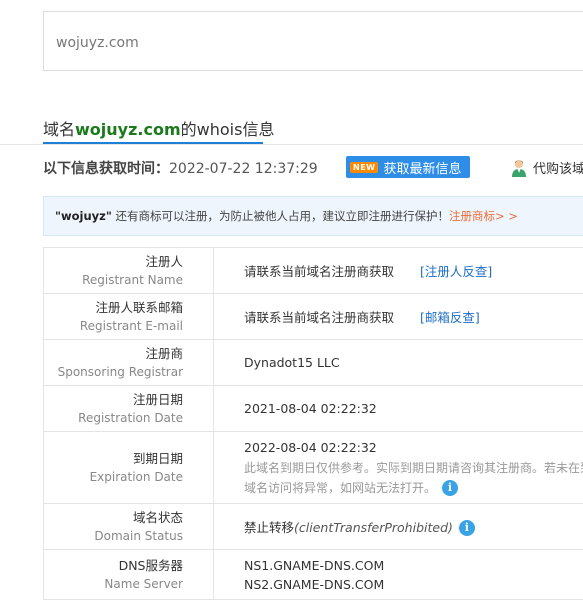 The width and height of the screenshot is (583, 600). I want to click on label-en: Registrant E-mail, so click(131, 325).